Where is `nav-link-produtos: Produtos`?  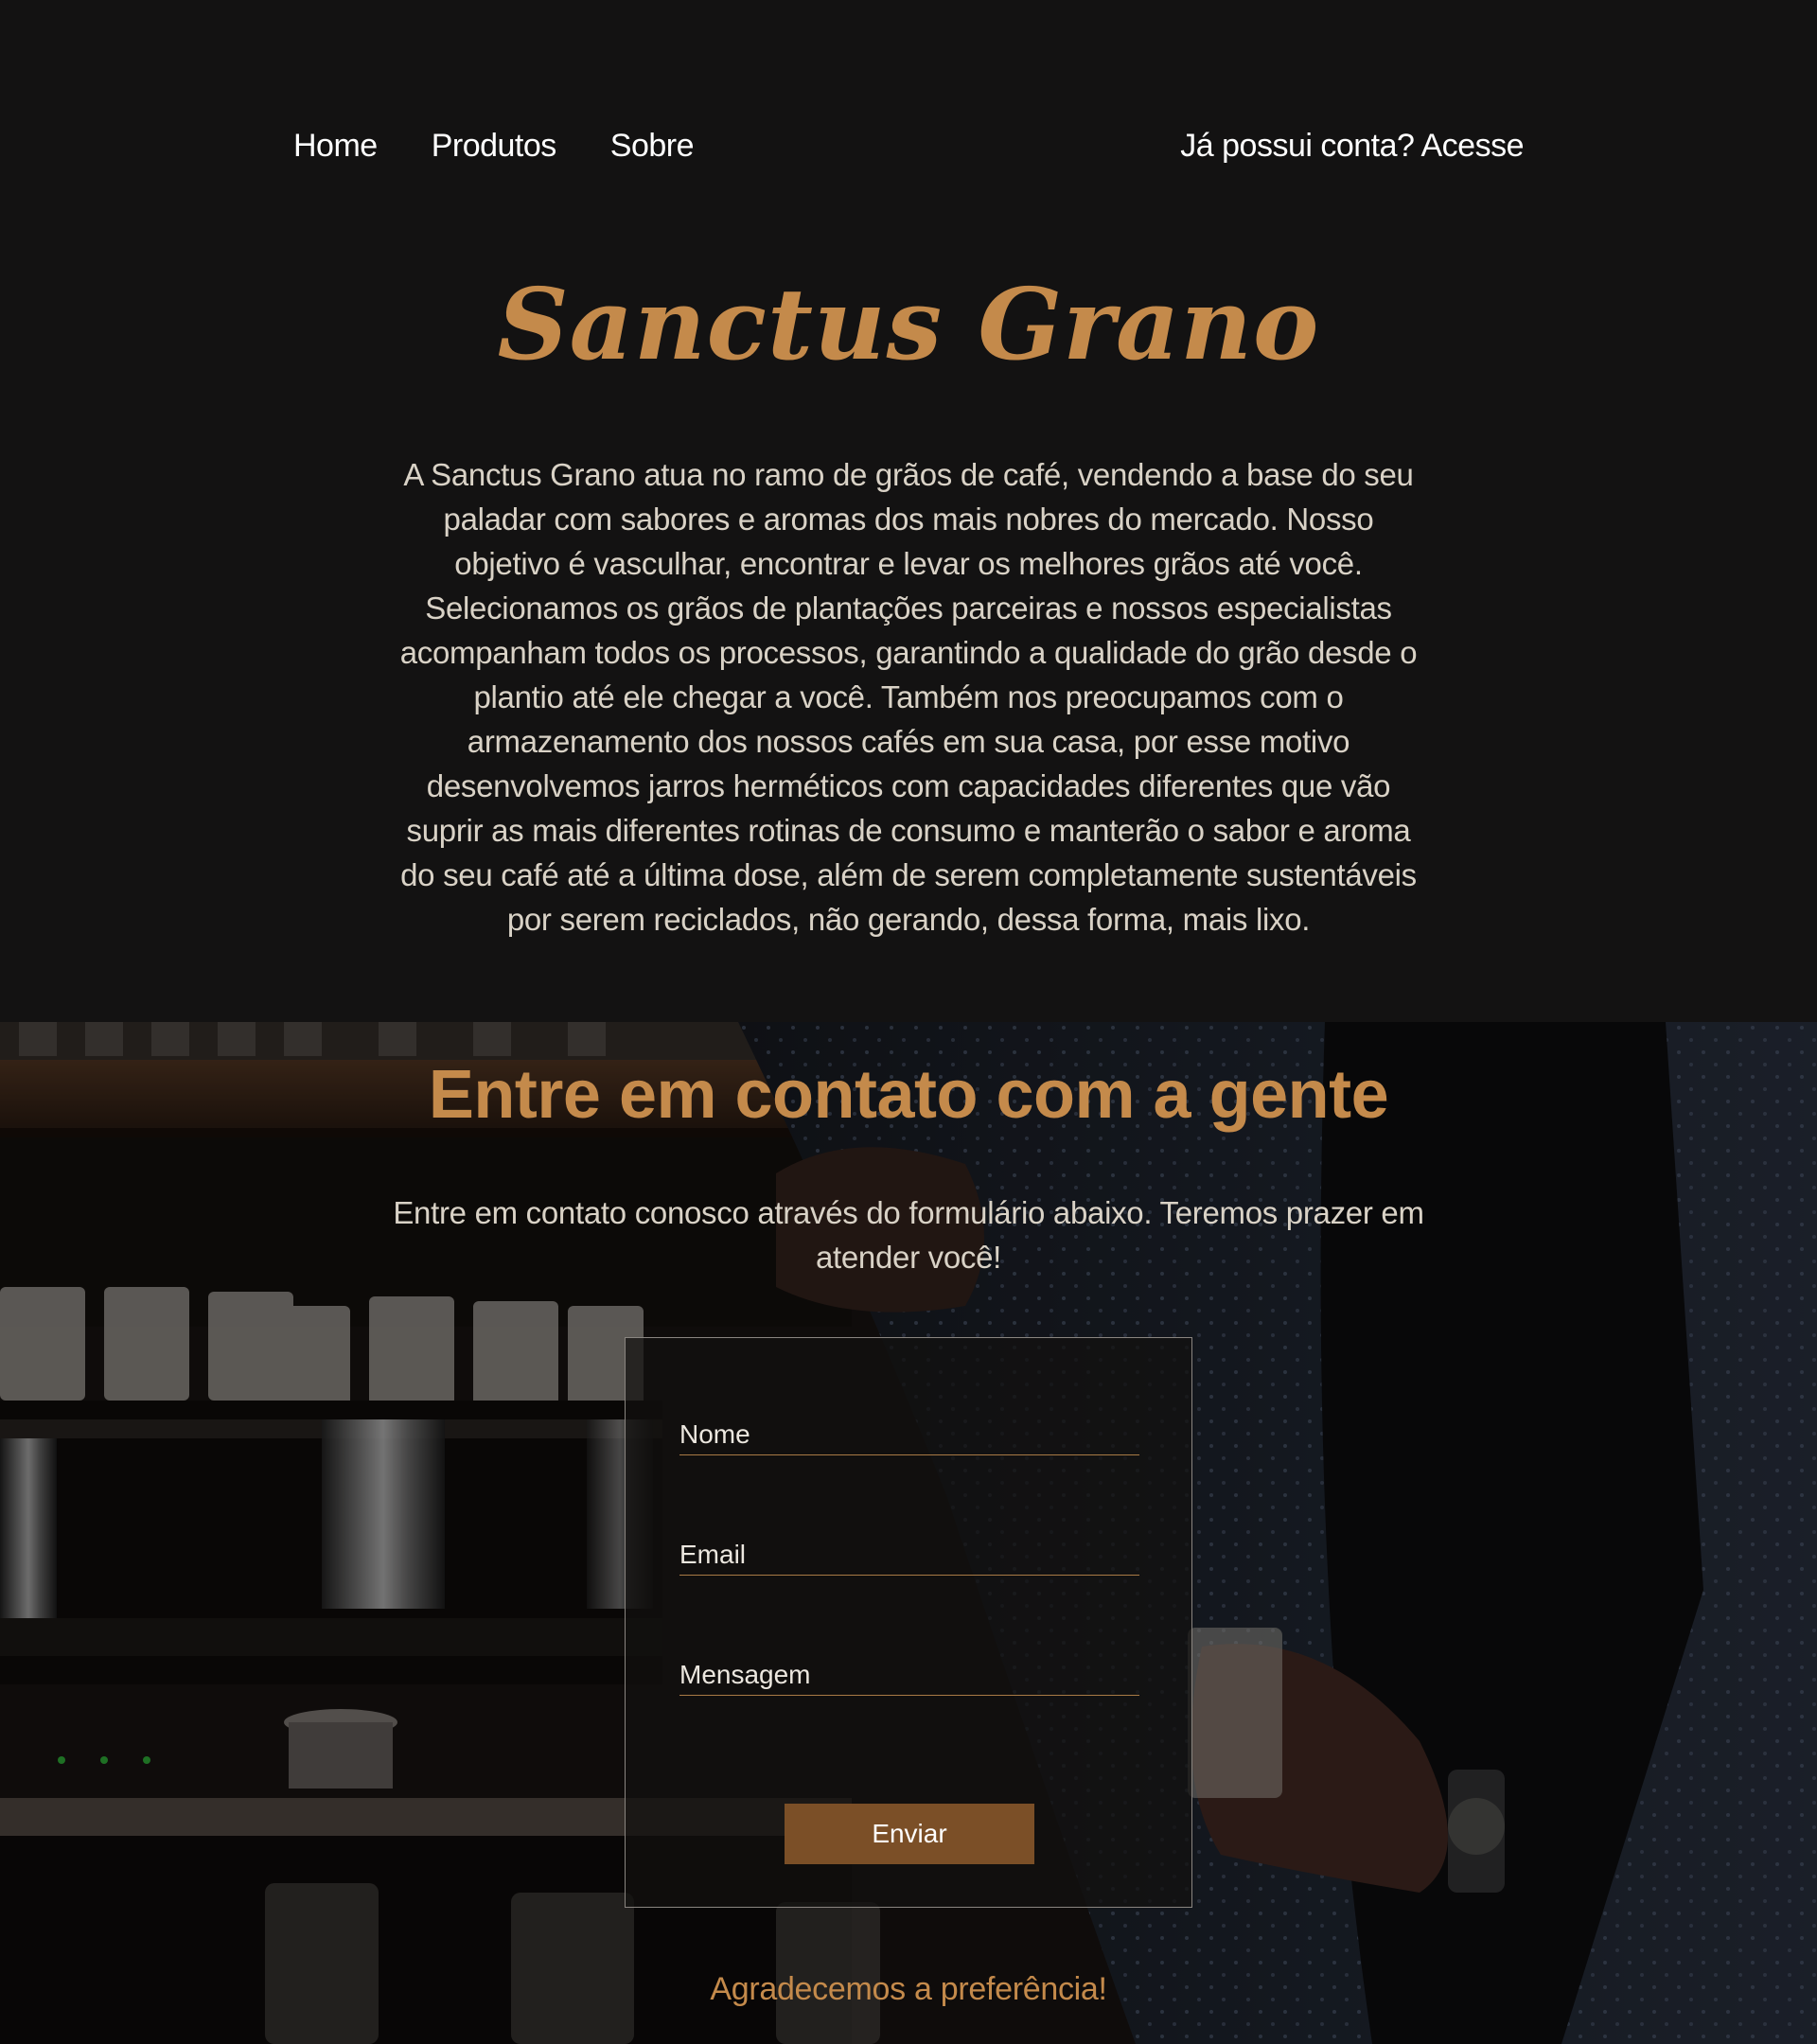 nav-link-produtos: Produtos is located at coordinates (494, 146).